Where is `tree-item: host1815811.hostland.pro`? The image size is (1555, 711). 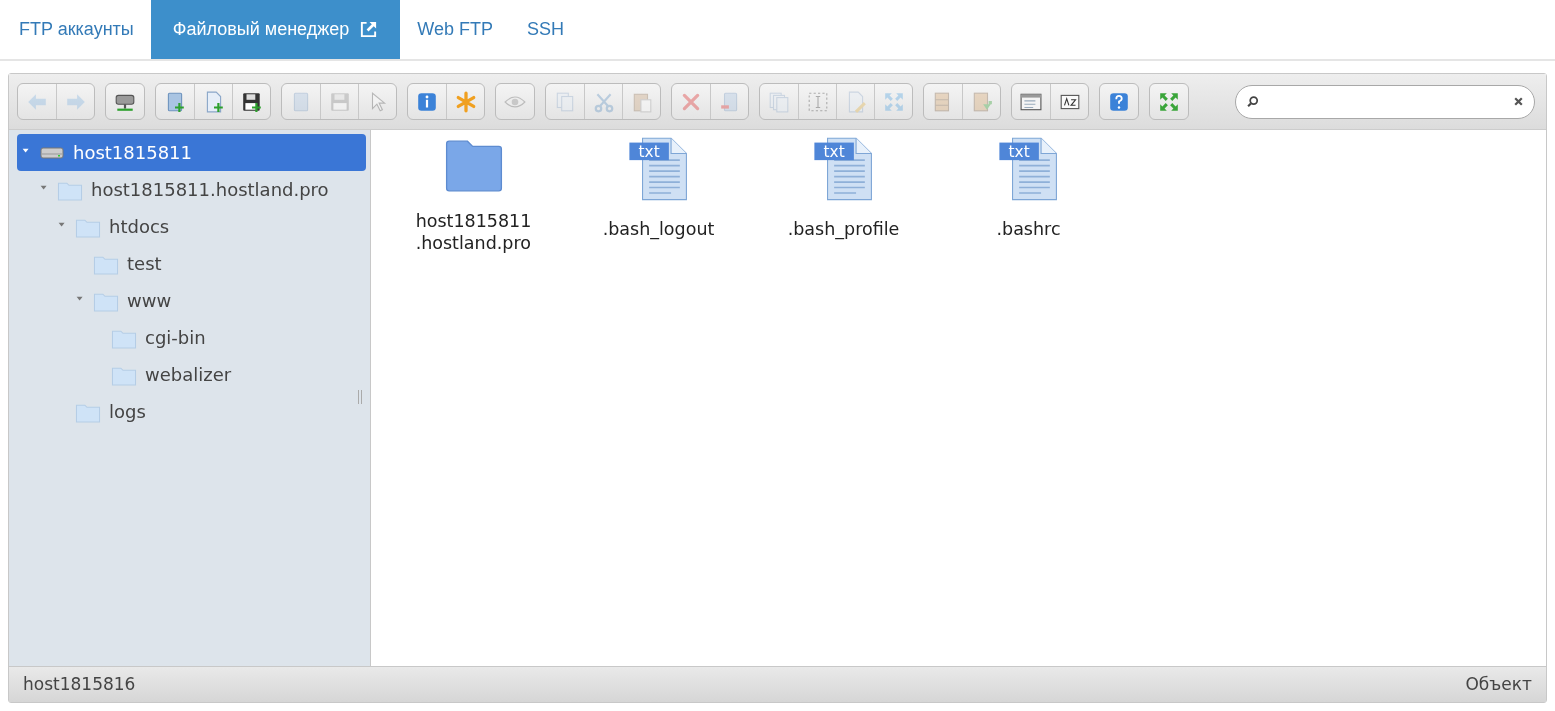
tree-item: host1815811.hostland.pro is located at coordinates (191, 189).